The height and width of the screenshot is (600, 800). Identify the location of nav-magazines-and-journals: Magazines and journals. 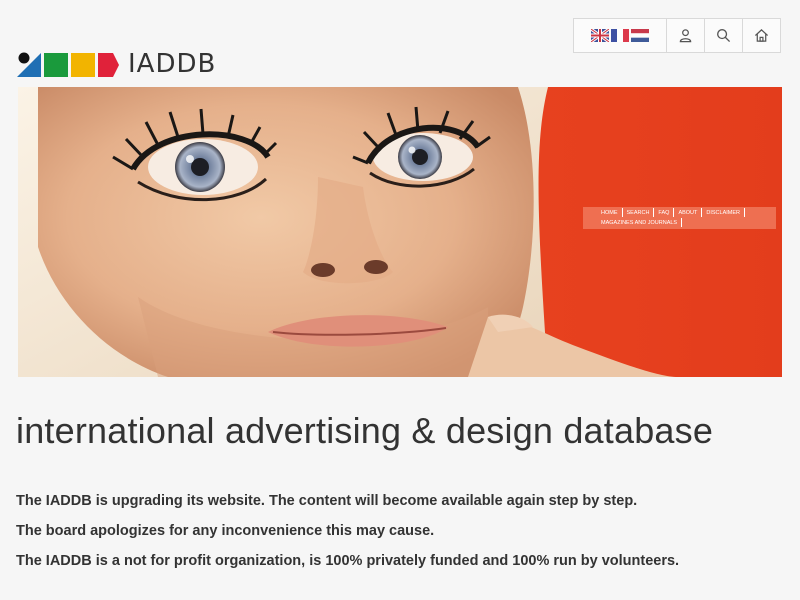
(642, 222).